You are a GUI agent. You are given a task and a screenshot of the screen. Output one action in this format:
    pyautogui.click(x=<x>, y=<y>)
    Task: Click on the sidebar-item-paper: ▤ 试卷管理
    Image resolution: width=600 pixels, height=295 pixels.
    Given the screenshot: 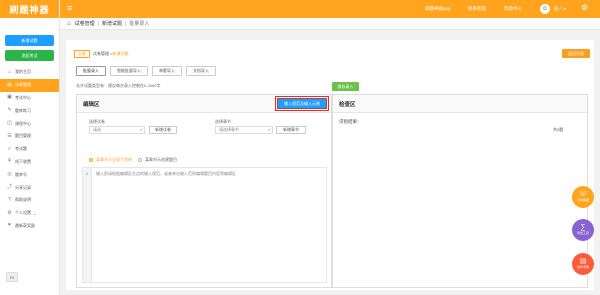 What is the action you would take?
    pyautogui.click(x=29, y=85)
    